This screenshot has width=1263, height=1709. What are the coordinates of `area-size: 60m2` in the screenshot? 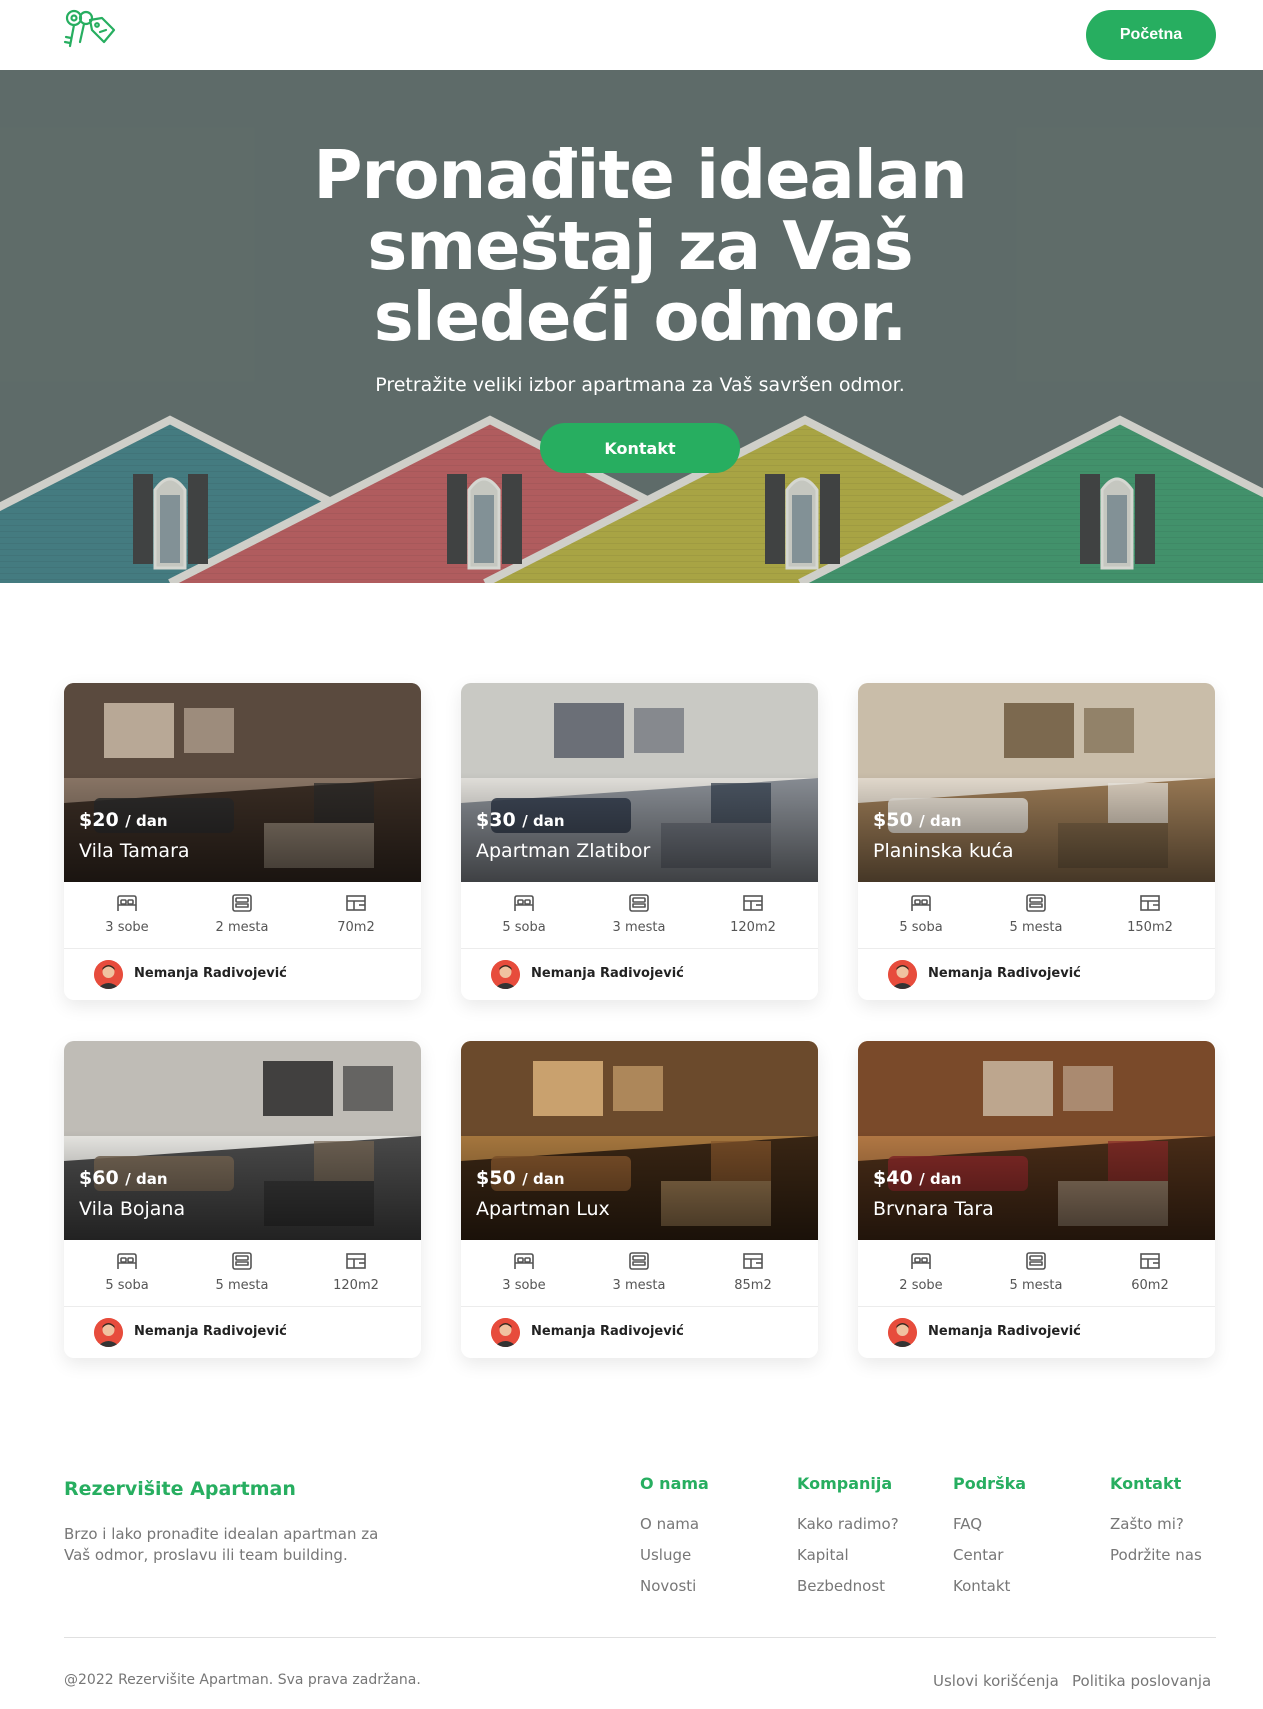 It's located at (1150, 1285).